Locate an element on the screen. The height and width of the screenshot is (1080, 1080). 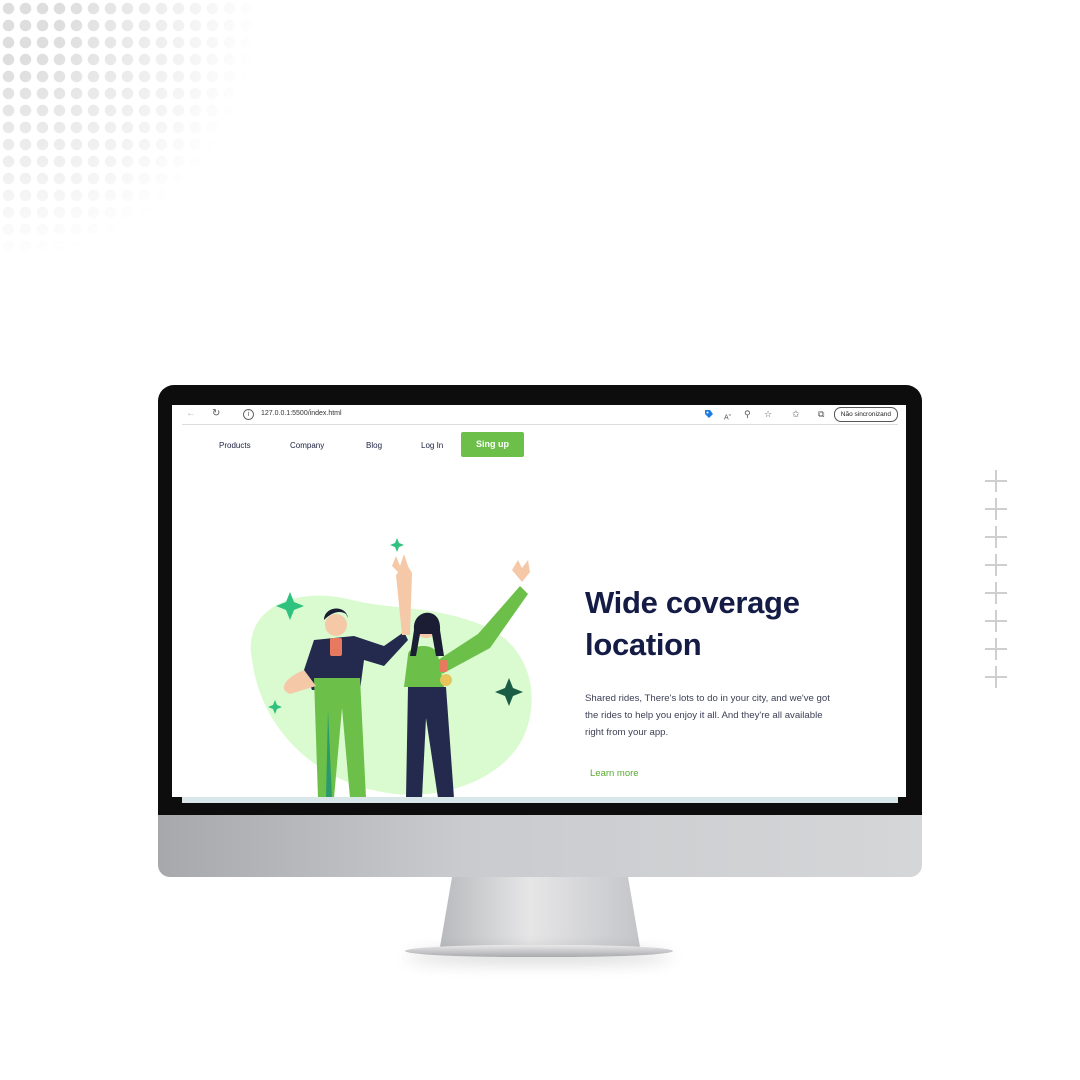
monitor-stand-base is located at coordinates (539, 951).